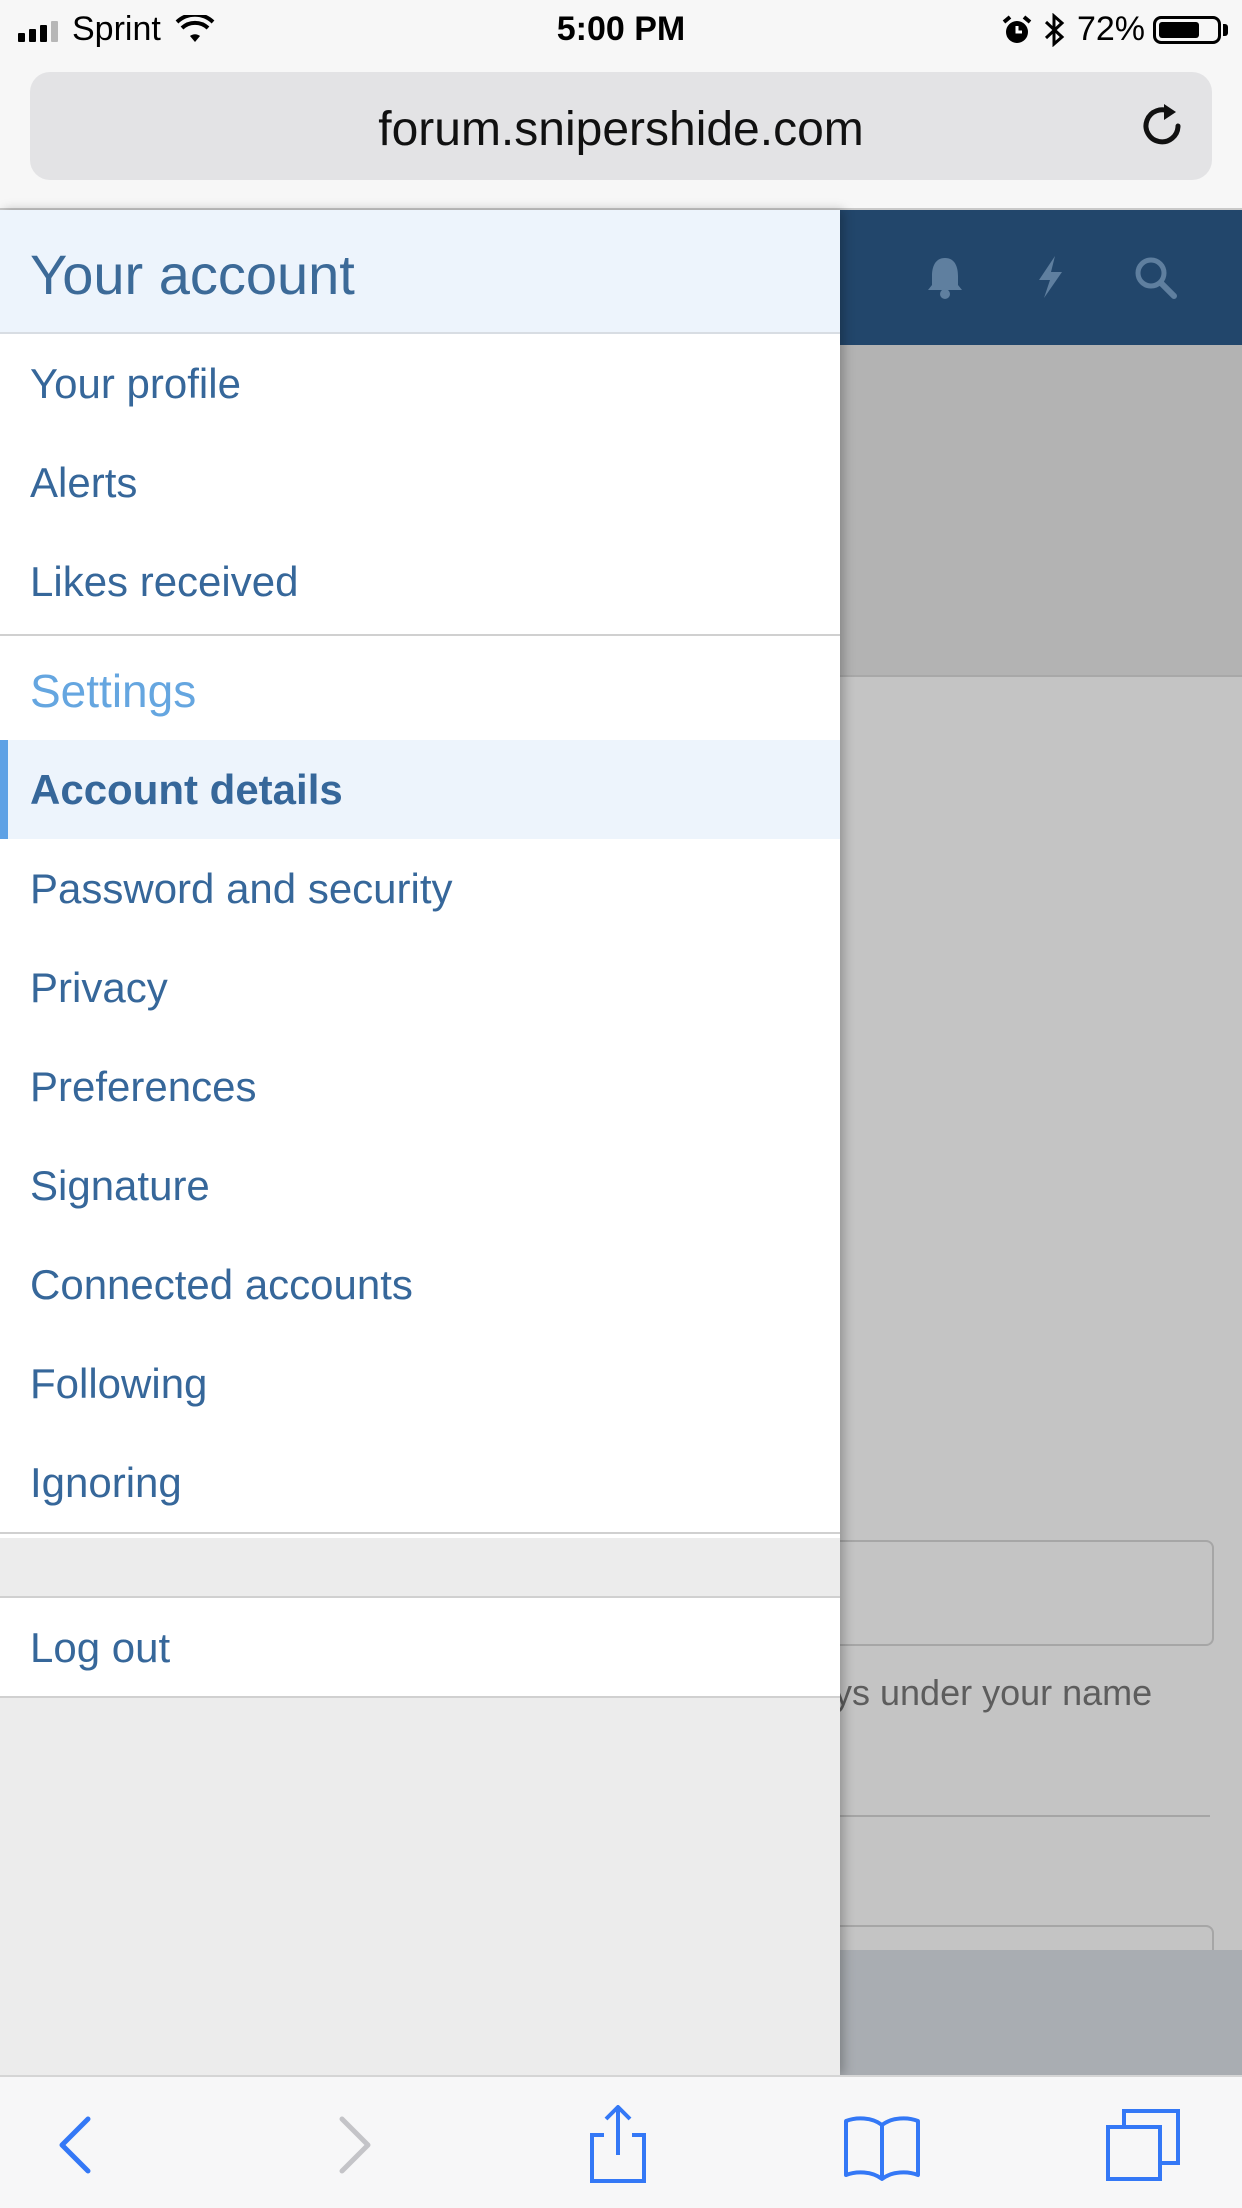 This screenshot has height=2208, width=1242. Describe the element at coordinates (352, 2145) in the screenshot. I see `forward-icon` at that location.